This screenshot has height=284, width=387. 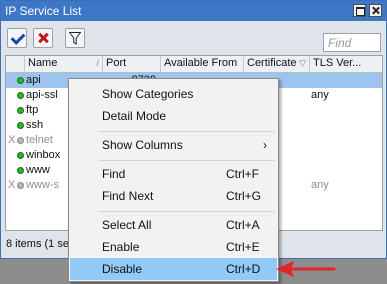 What do you see at coordinates (193, 11) in the screenshot?
I see `title-bar: IP Service List` at bounding box center [193, 11].